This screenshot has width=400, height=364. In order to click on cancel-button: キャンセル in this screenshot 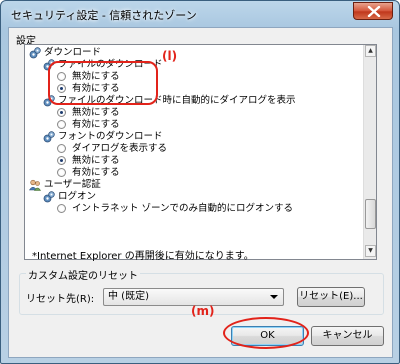, I will do `click(347, 336)`.